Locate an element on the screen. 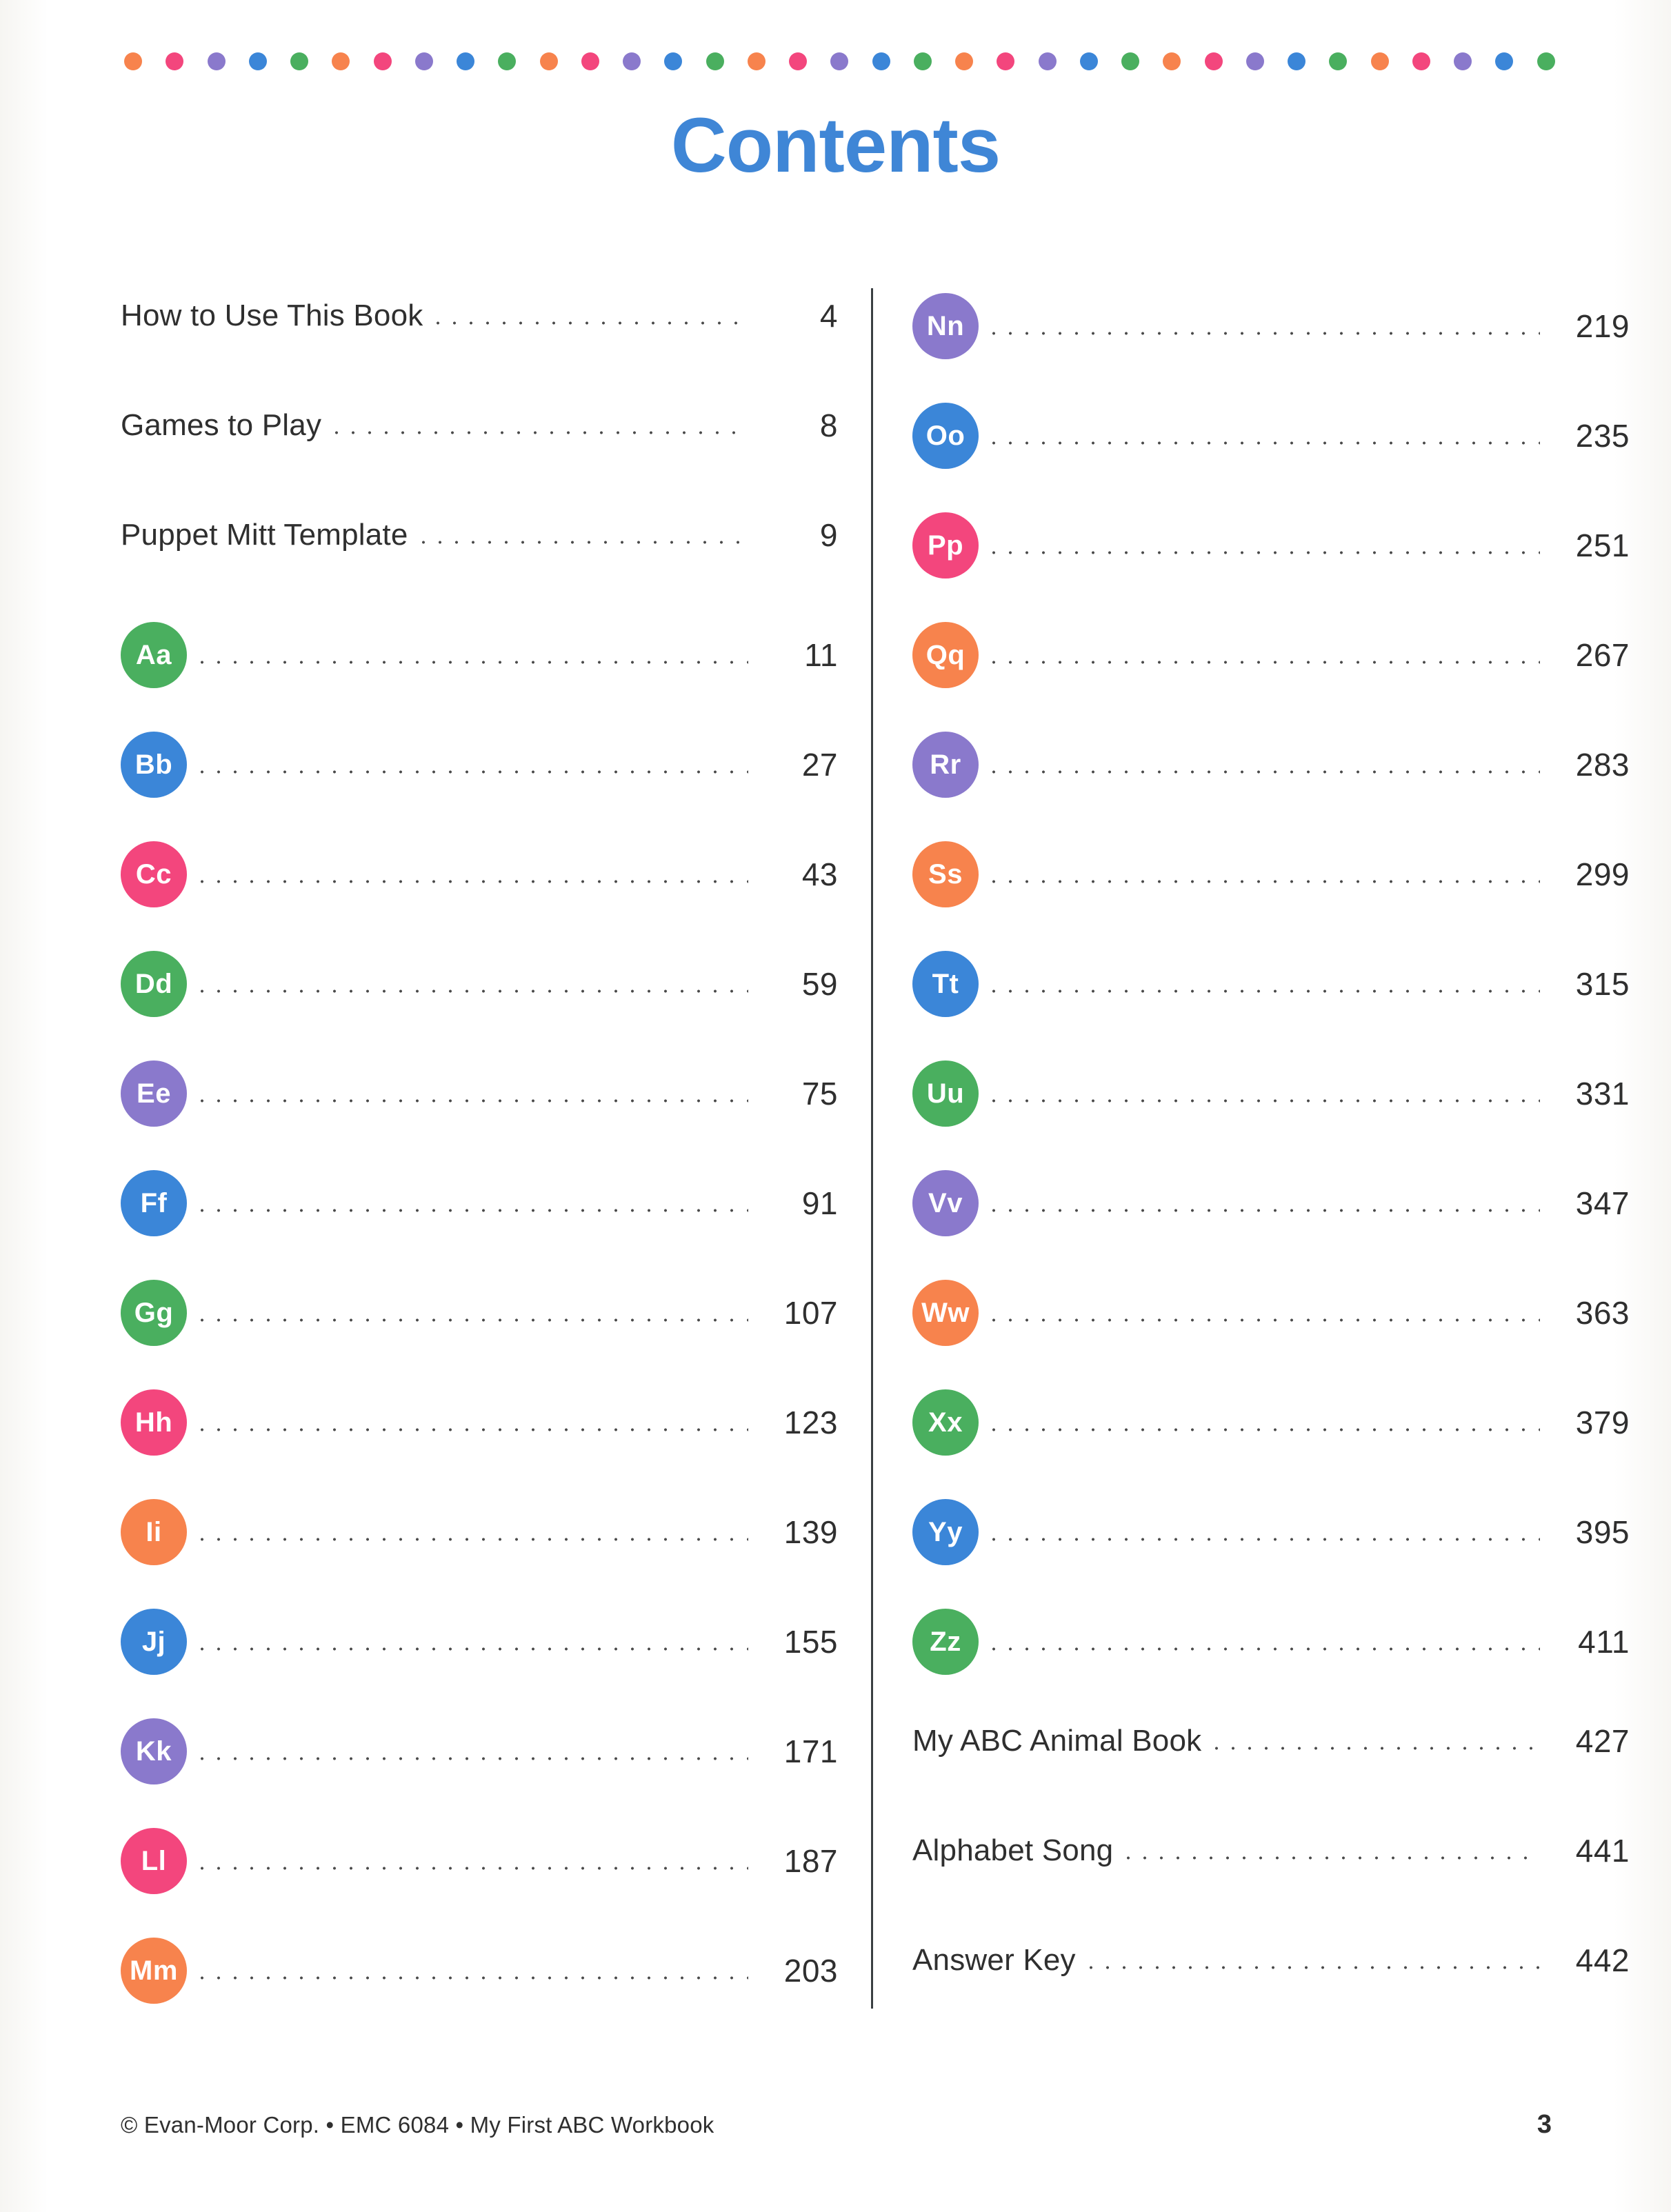 This screenshot has width=1671, height=2212. letter-bubble-bb: Bb is located at coordinates (154, 765).